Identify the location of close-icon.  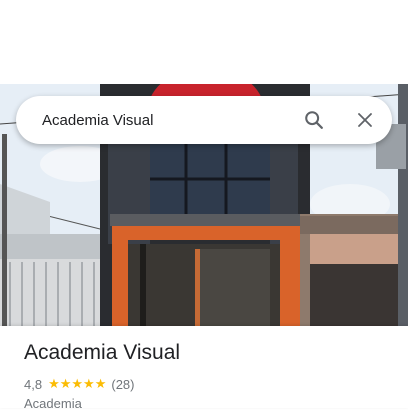
(365, 120).